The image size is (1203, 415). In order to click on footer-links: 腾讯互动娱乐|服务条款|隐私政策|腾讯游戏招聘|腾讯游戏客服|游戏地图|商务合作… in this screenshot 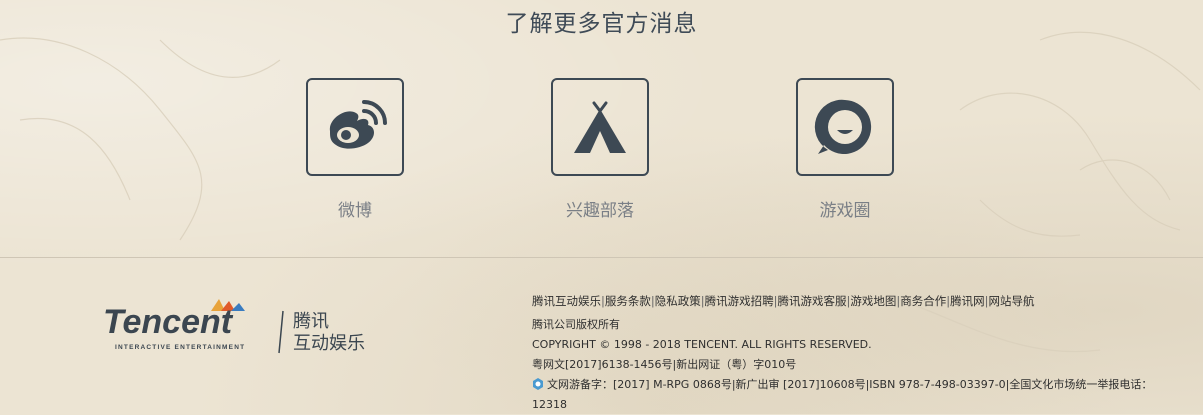, I will do `click(783, 301)`.